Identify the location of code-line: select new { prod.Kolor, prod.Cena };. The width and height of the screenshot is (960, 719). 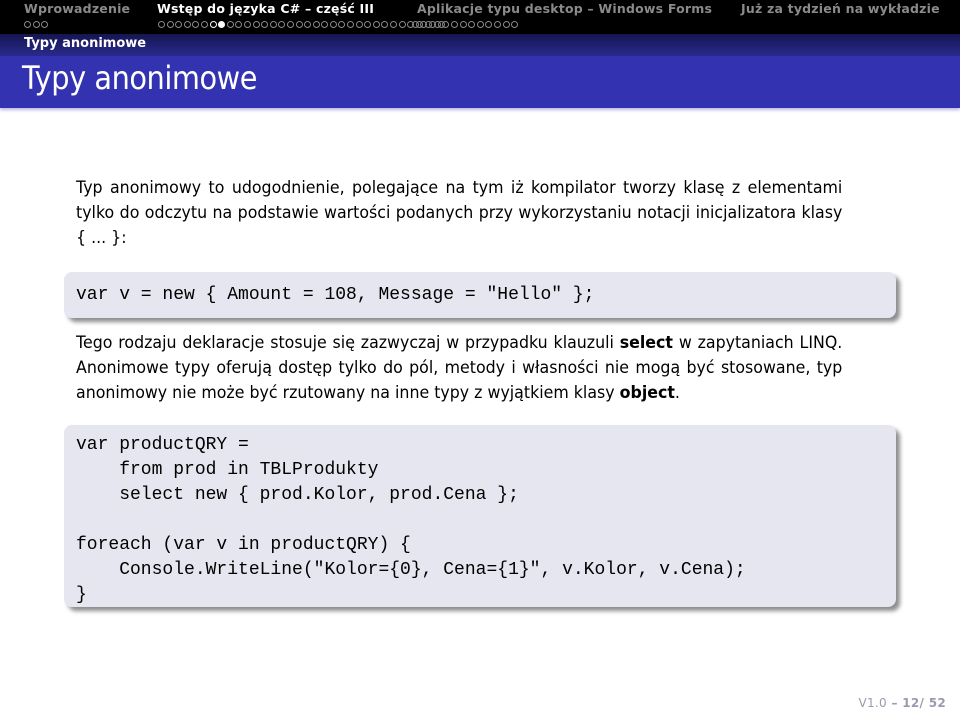
(297, 495).